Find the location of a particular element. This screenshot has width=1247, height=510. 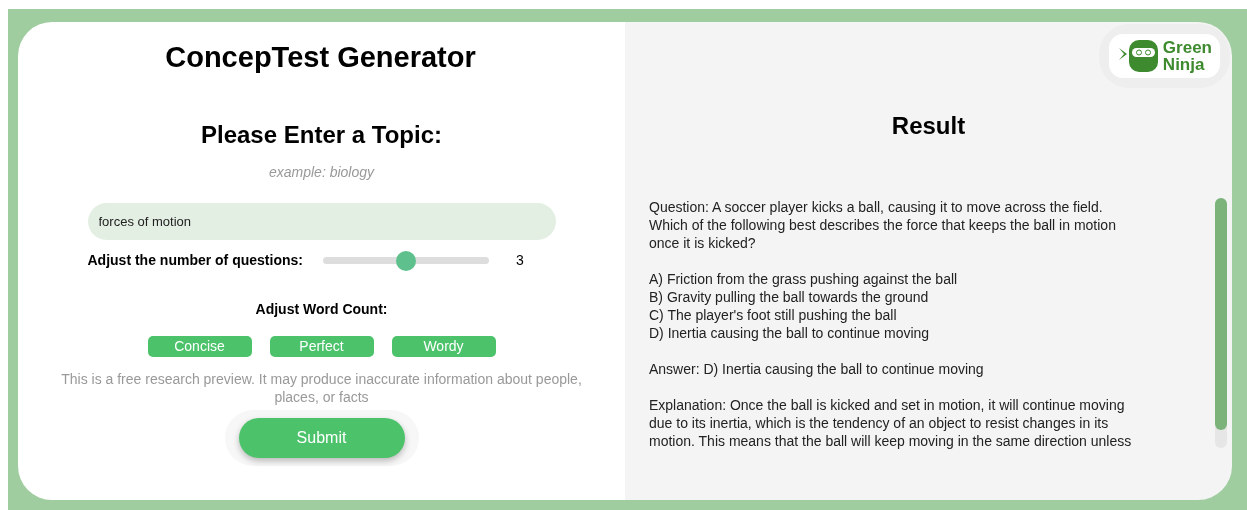

questions-label: Adjust the number of questions: is located at coordinates (195, 260).